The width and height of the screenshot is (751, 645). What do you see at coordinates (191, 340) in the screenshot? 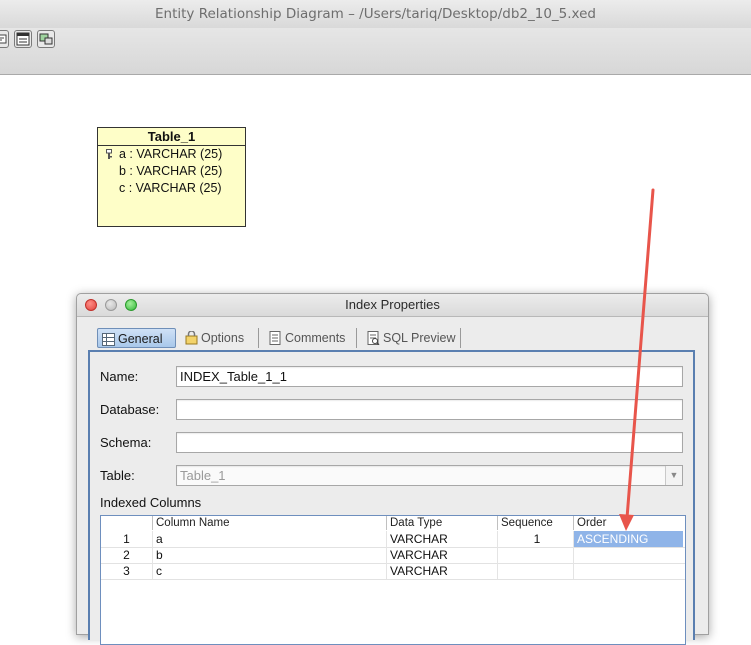
I see `options-tab-icon` at bounding box center [191, 340].